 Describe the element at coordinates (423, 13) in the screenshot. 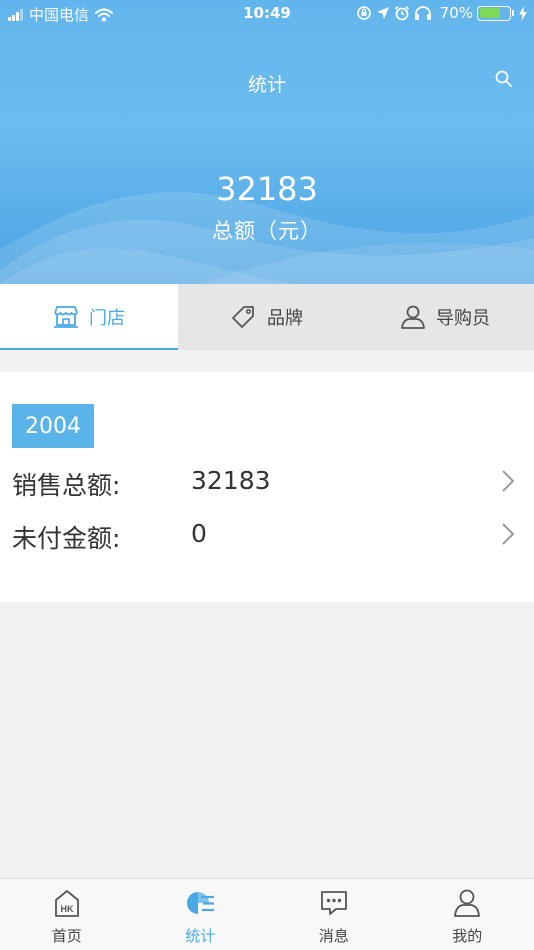

I see `headphones-icon` at that location.